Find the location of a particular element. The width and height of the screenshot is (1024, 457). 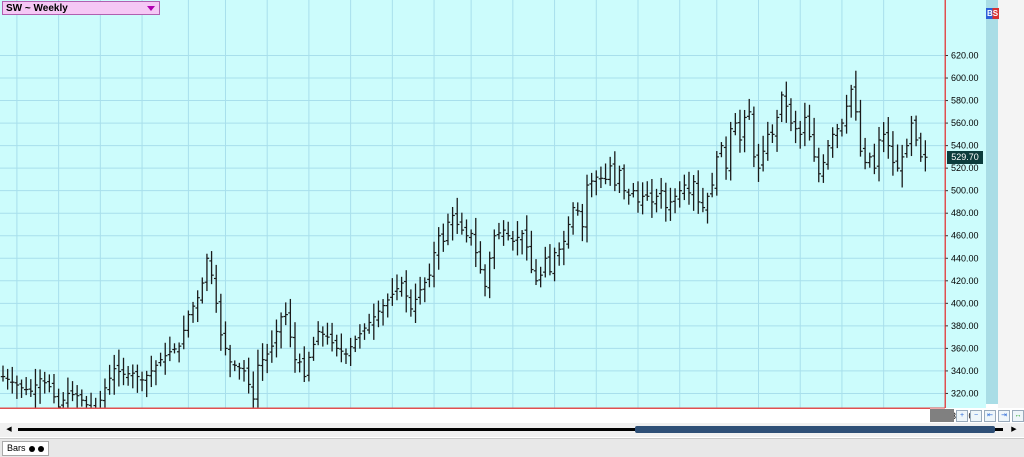

time-axis is located at coordinates (465, 415).